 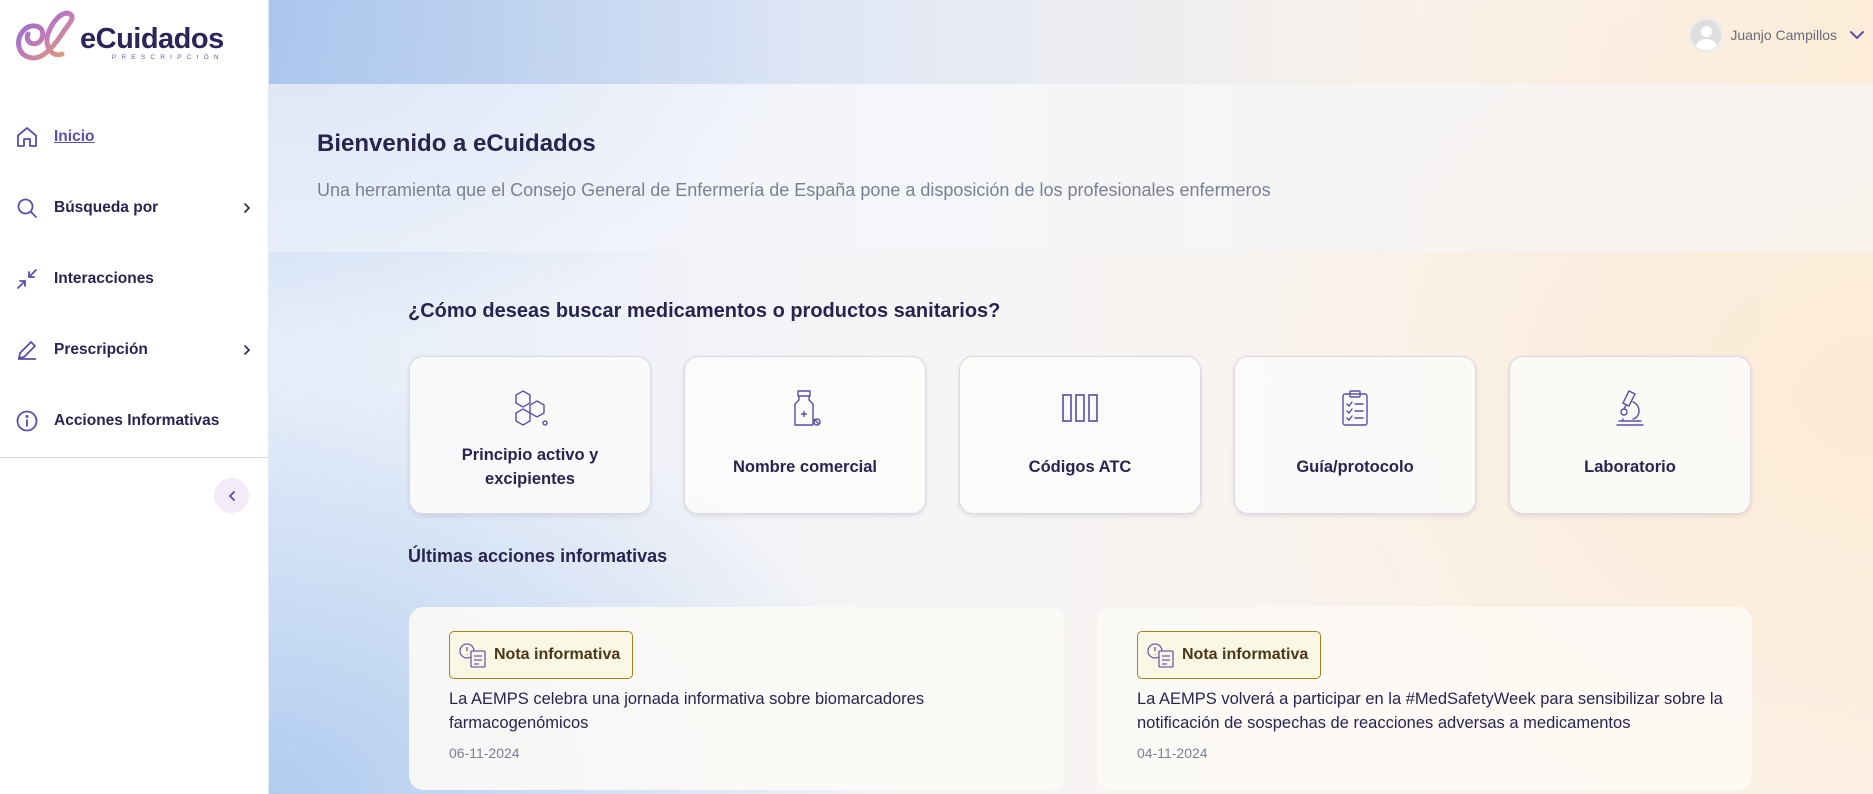 What do you see at coordinates (1630, 435) in the screenshot?
I see `search-card-laboratorio: Laboratorio` at bounding box center [1630, 435].